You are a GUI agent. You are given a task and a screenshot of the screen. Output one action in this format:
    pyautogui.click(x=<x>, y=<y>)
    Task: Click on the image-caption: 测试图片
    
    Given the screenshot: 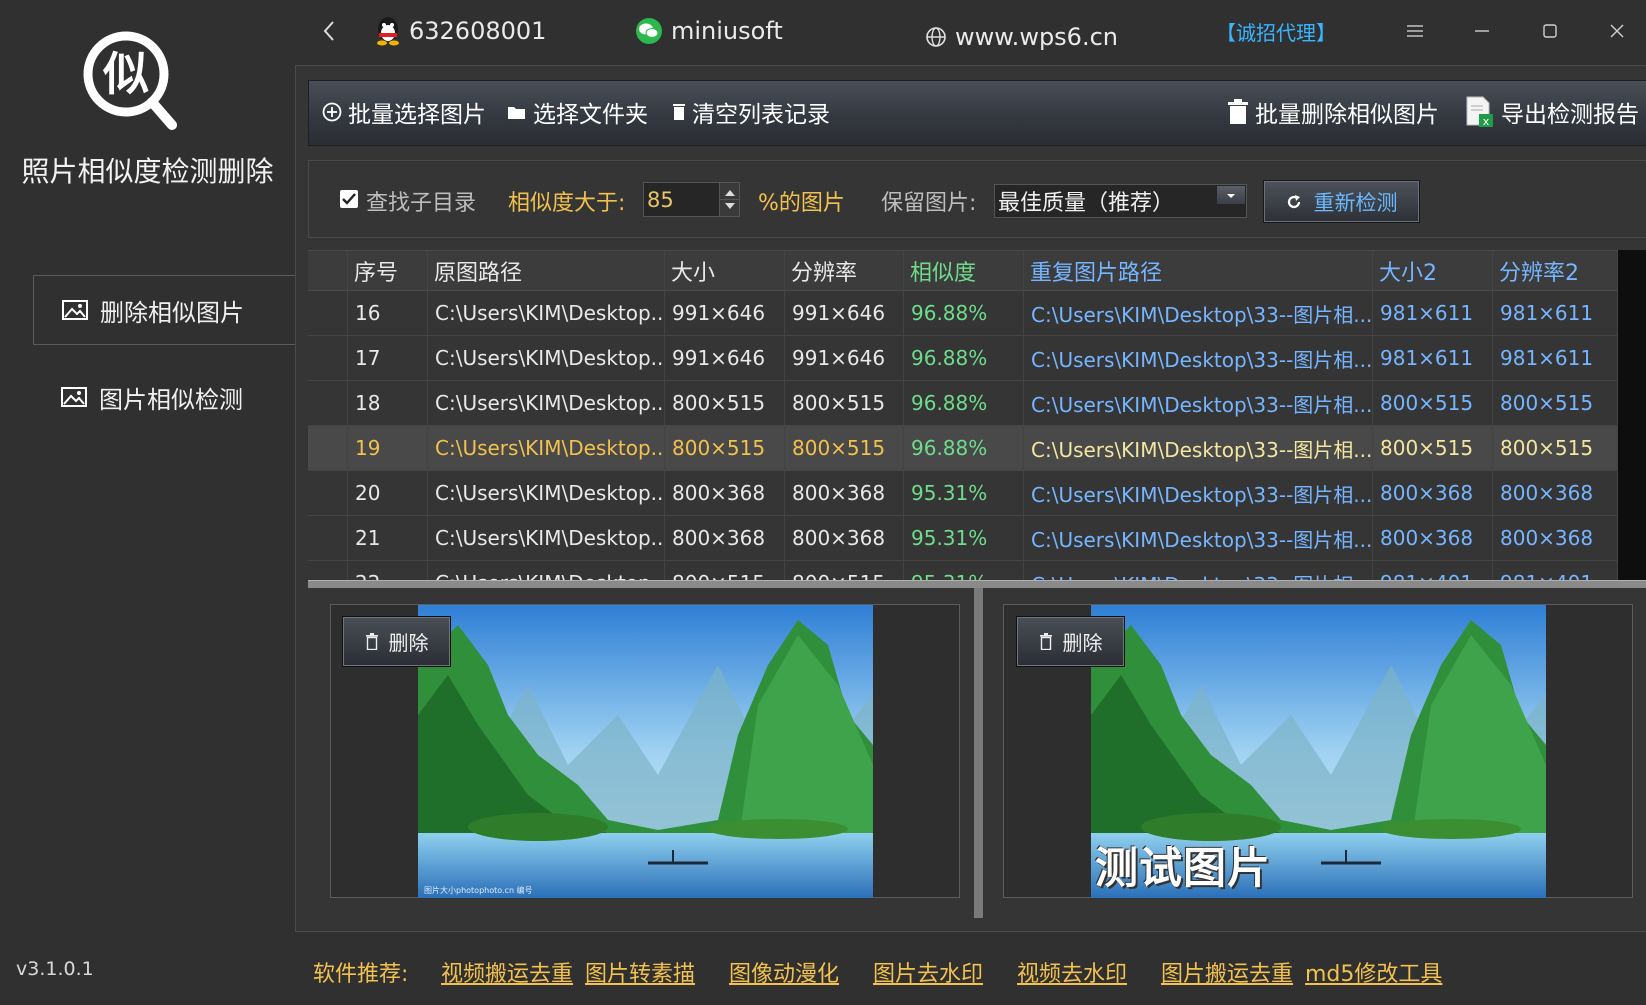 What is the action you would take?
    pyautogui.click(x=1183, y=869)
    